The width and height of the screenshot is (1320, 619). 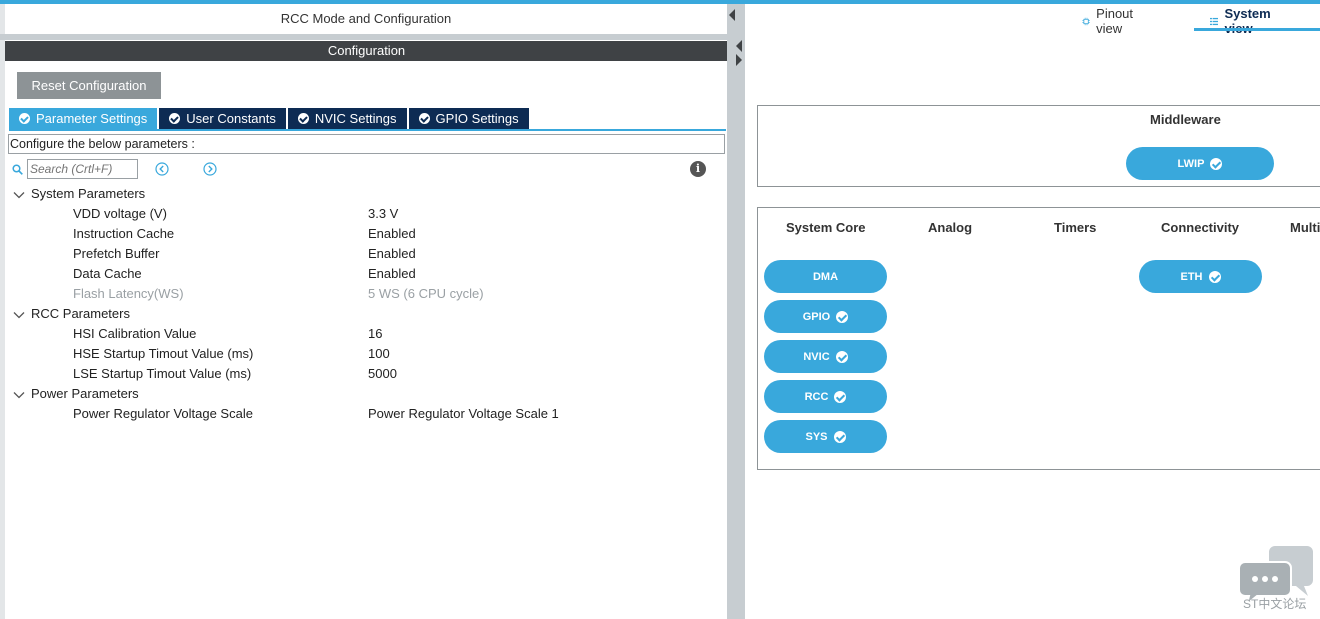 I want to click on tab-gpio-settings: GPIO Settings, so click(x=468, y=118).